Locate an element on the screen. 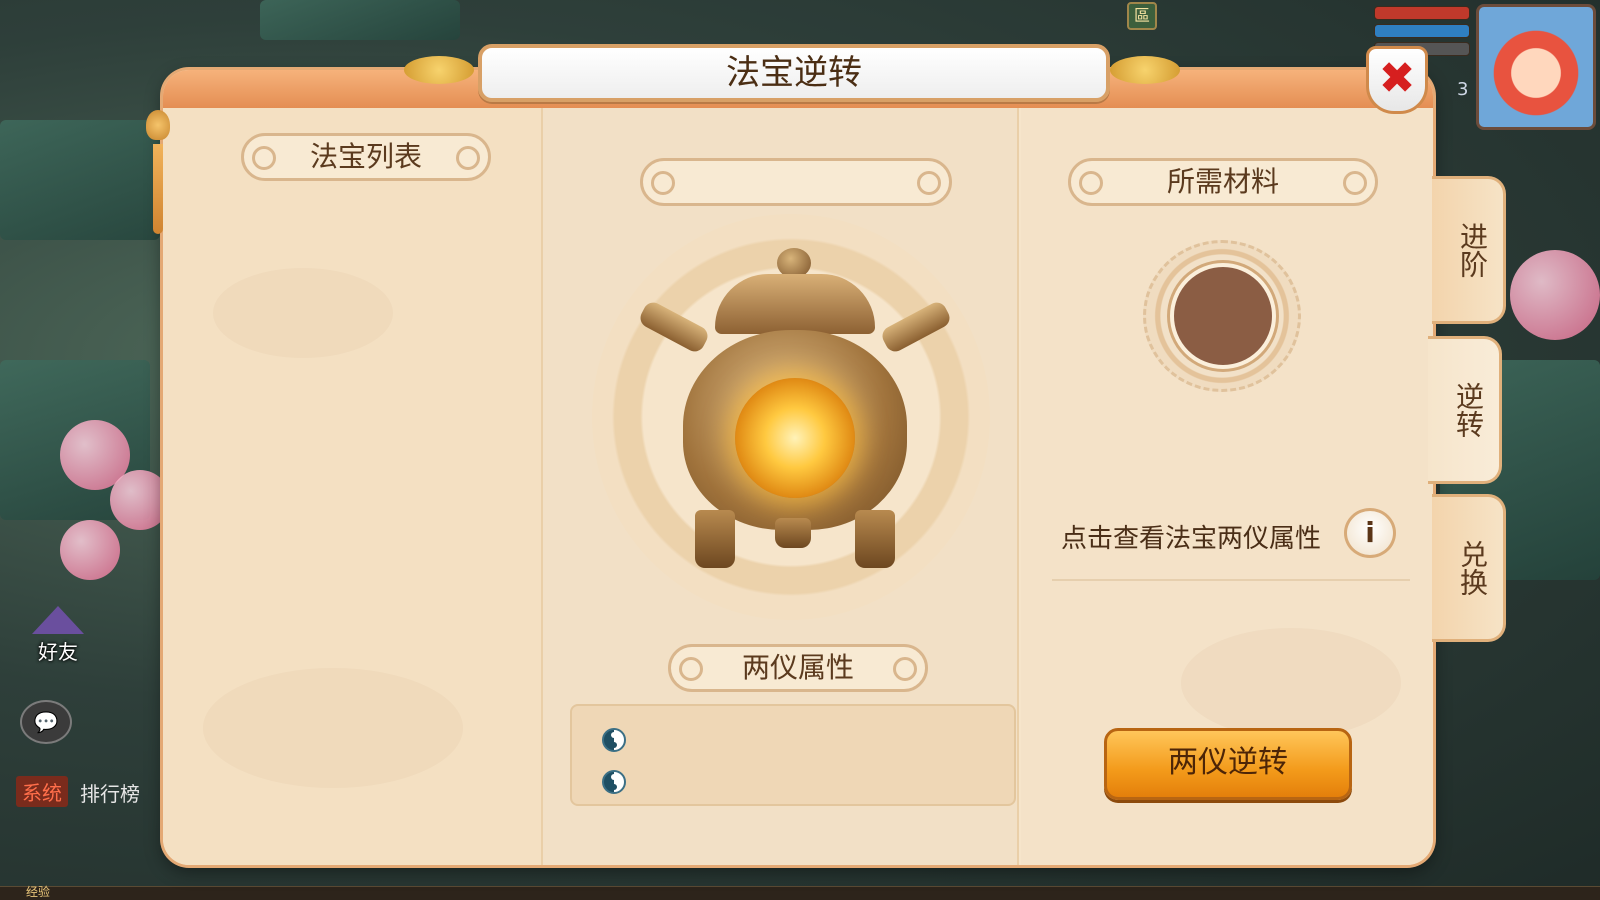  hp-bar is located at coordinates (1422, 13).